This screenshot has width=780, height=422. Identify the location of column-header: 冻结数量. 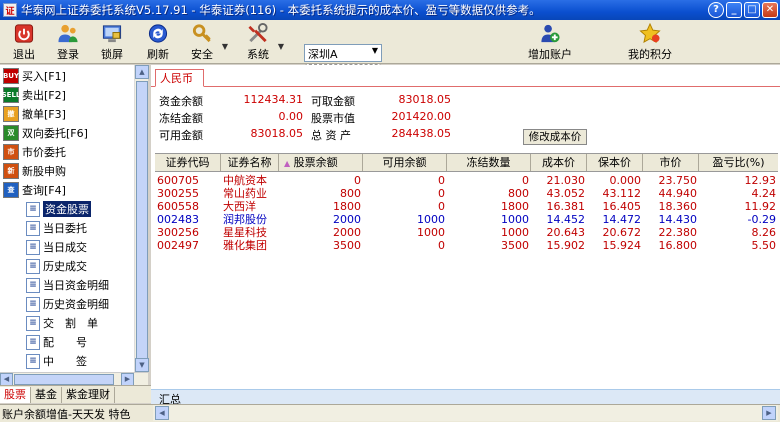
(489, 162).